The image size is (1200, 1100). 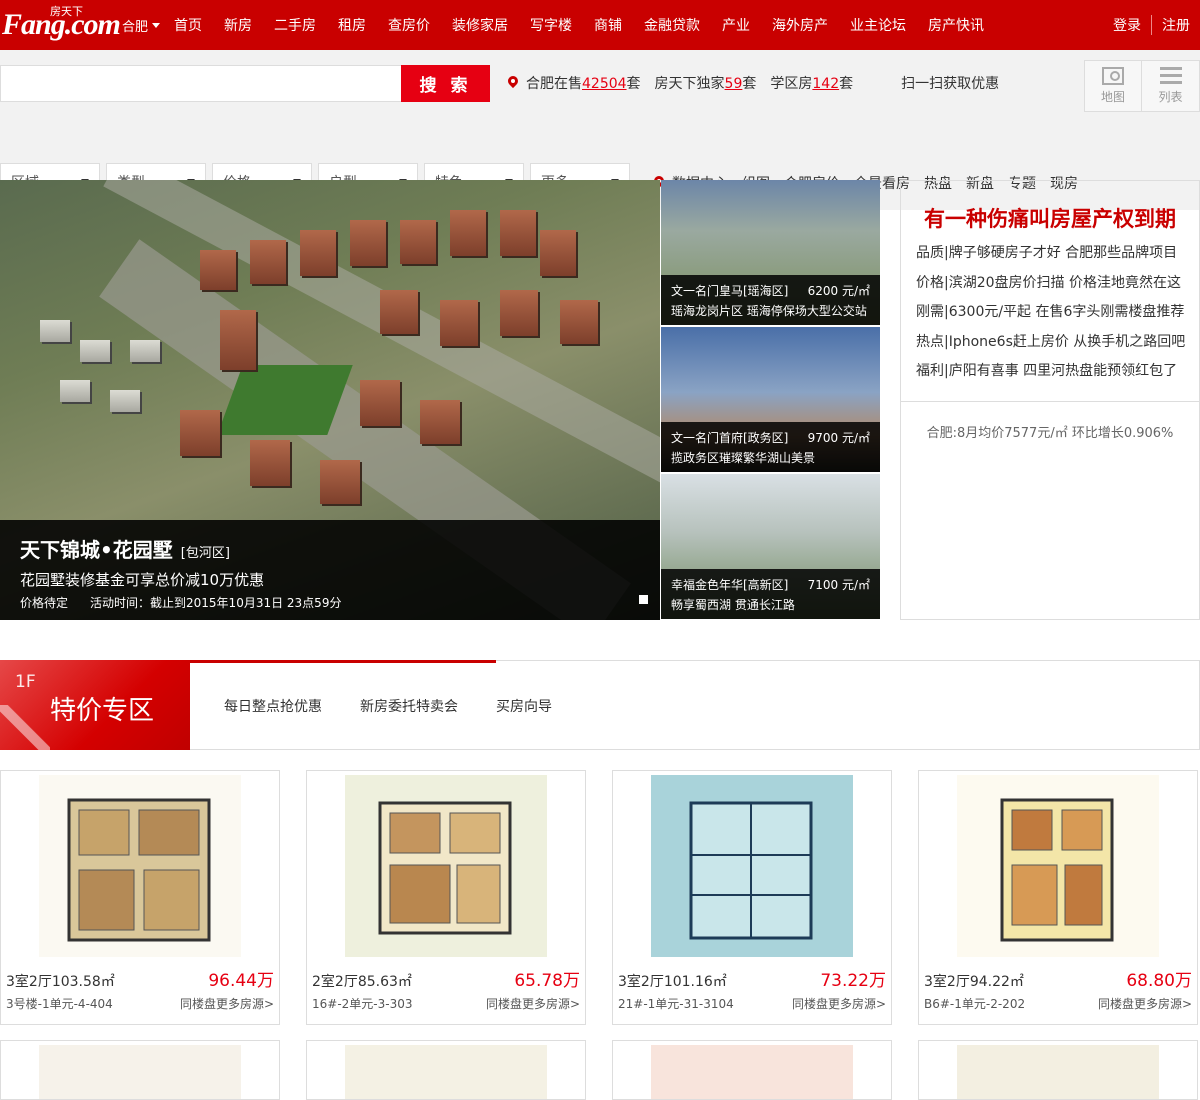 What do you see at coordinates (734, 84) in the screenshot?
I see `exclusive-count: 59` at bounding box center [734, 84].